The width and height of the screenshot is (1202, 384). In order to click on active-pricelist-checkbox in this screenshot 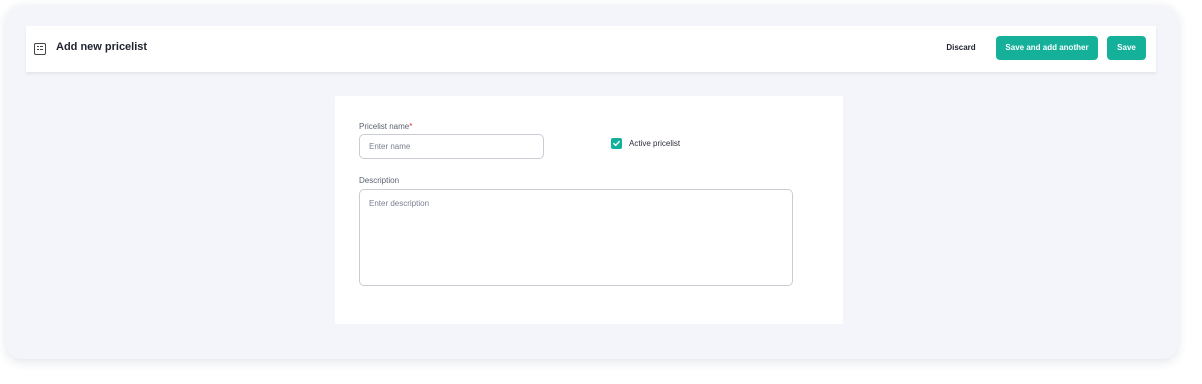, I will do `click(616, 143)`.